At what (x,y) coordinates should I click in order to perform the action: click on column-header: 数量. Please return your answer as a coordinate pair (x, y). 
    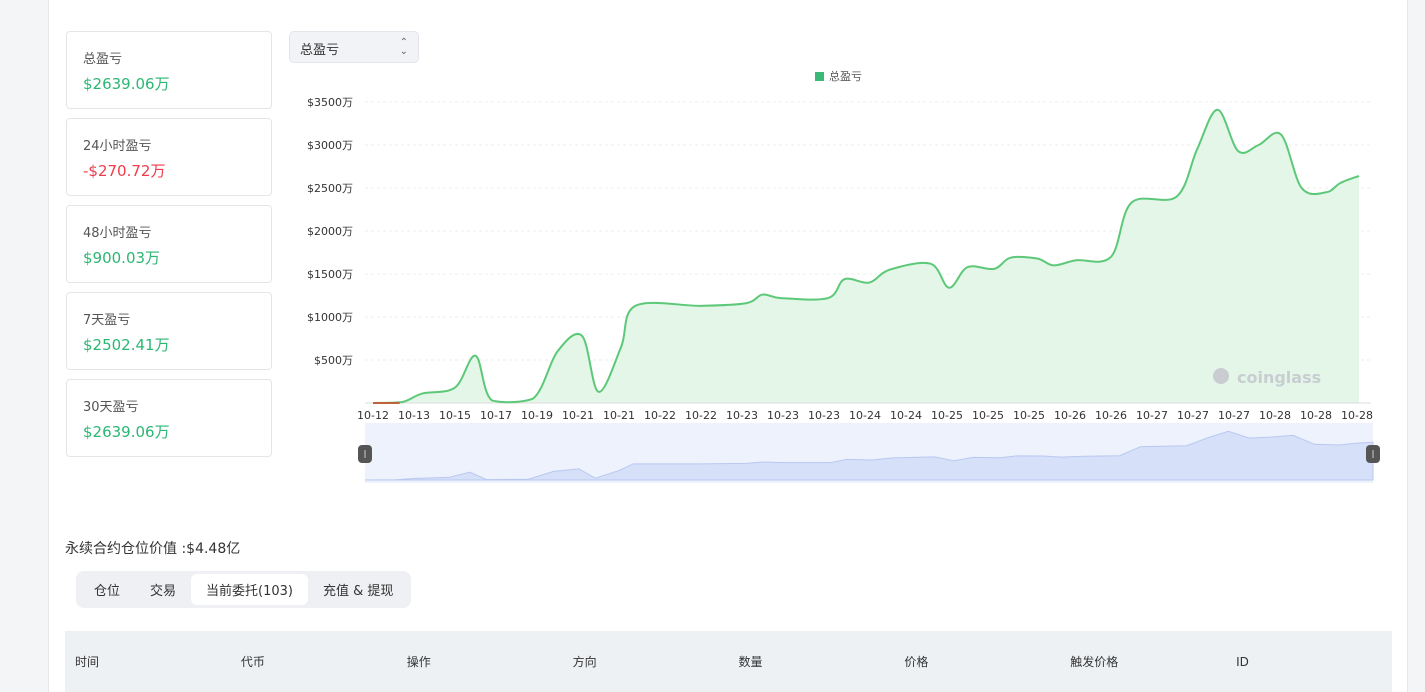
    Looking at the image, I should click on (812, 661).